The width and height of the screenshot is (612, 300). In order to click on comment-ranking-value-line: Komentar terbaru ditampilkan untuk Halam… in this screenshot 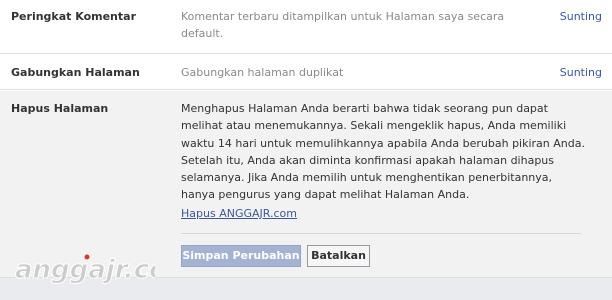, I will do `click(343, 16)`.